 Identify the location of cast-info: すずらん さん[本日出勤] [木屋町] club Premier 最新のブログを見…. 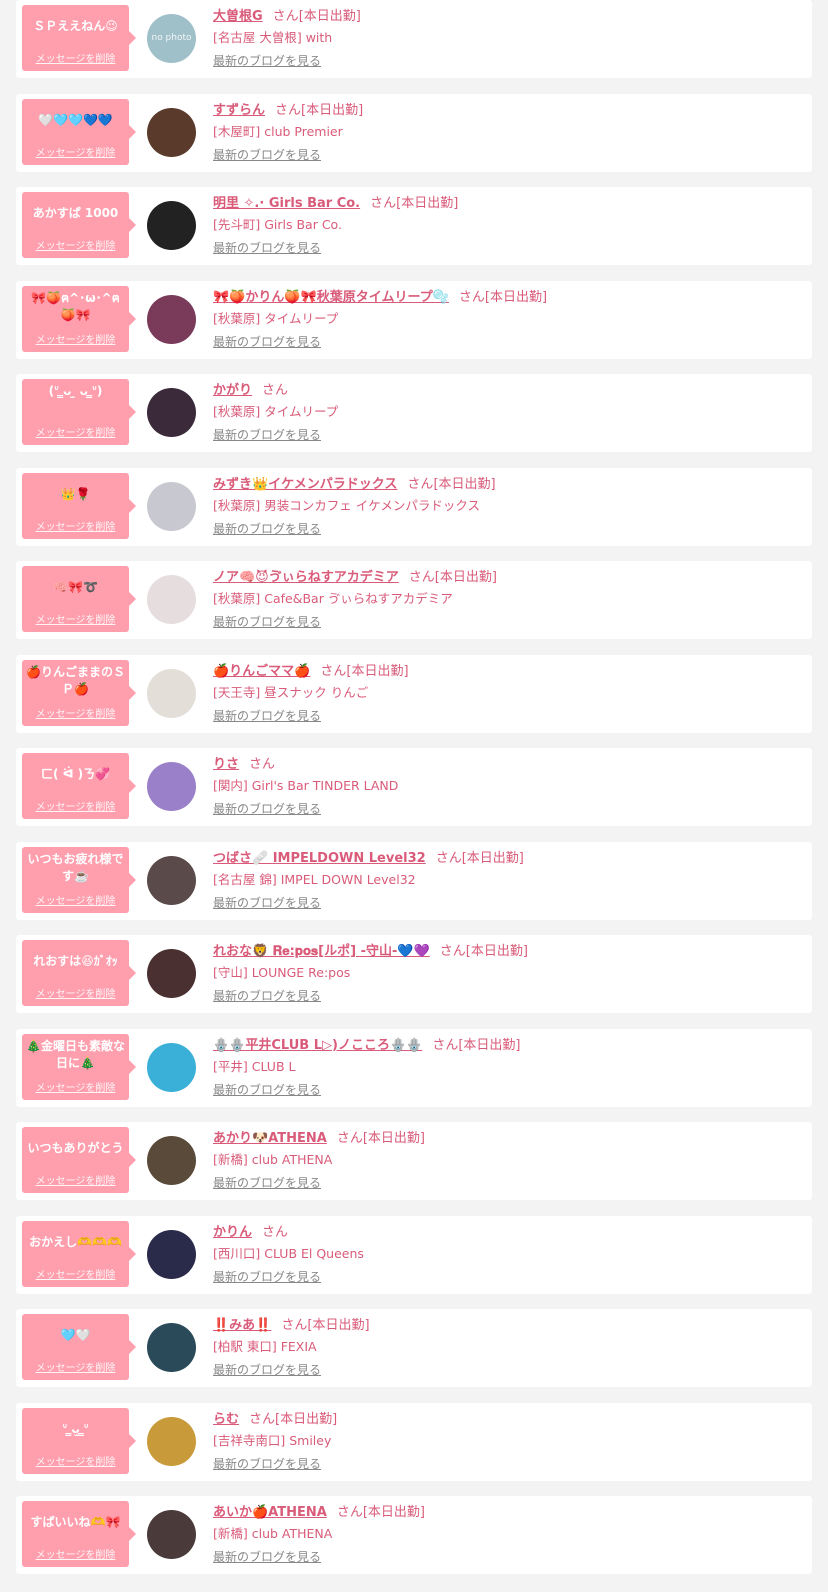
(508, 135).